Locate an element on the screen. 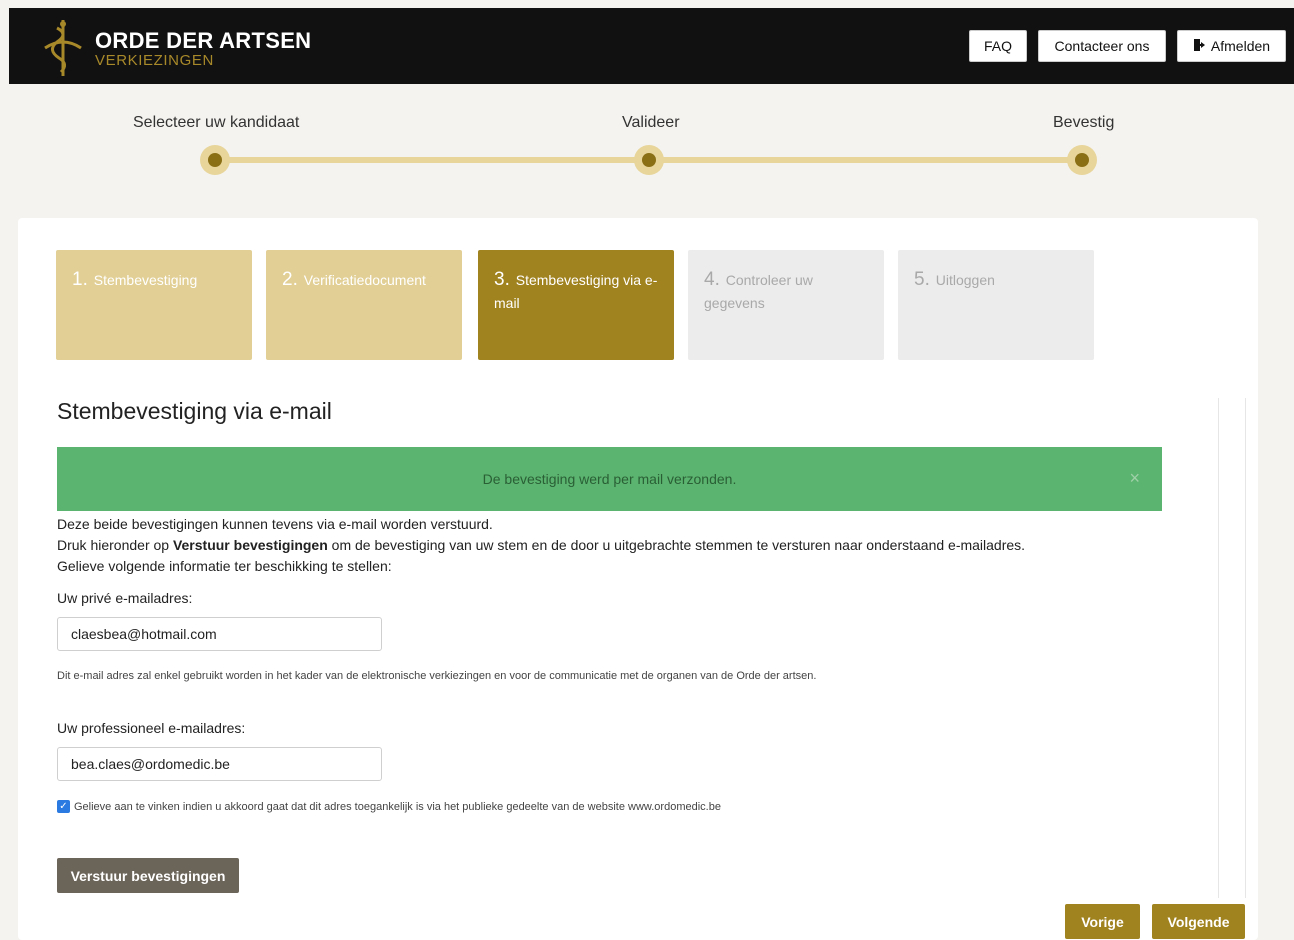 The height and width of the screenshot is (940, 1294). progress-step-label: Valideer is located at coordinates (651, 122).